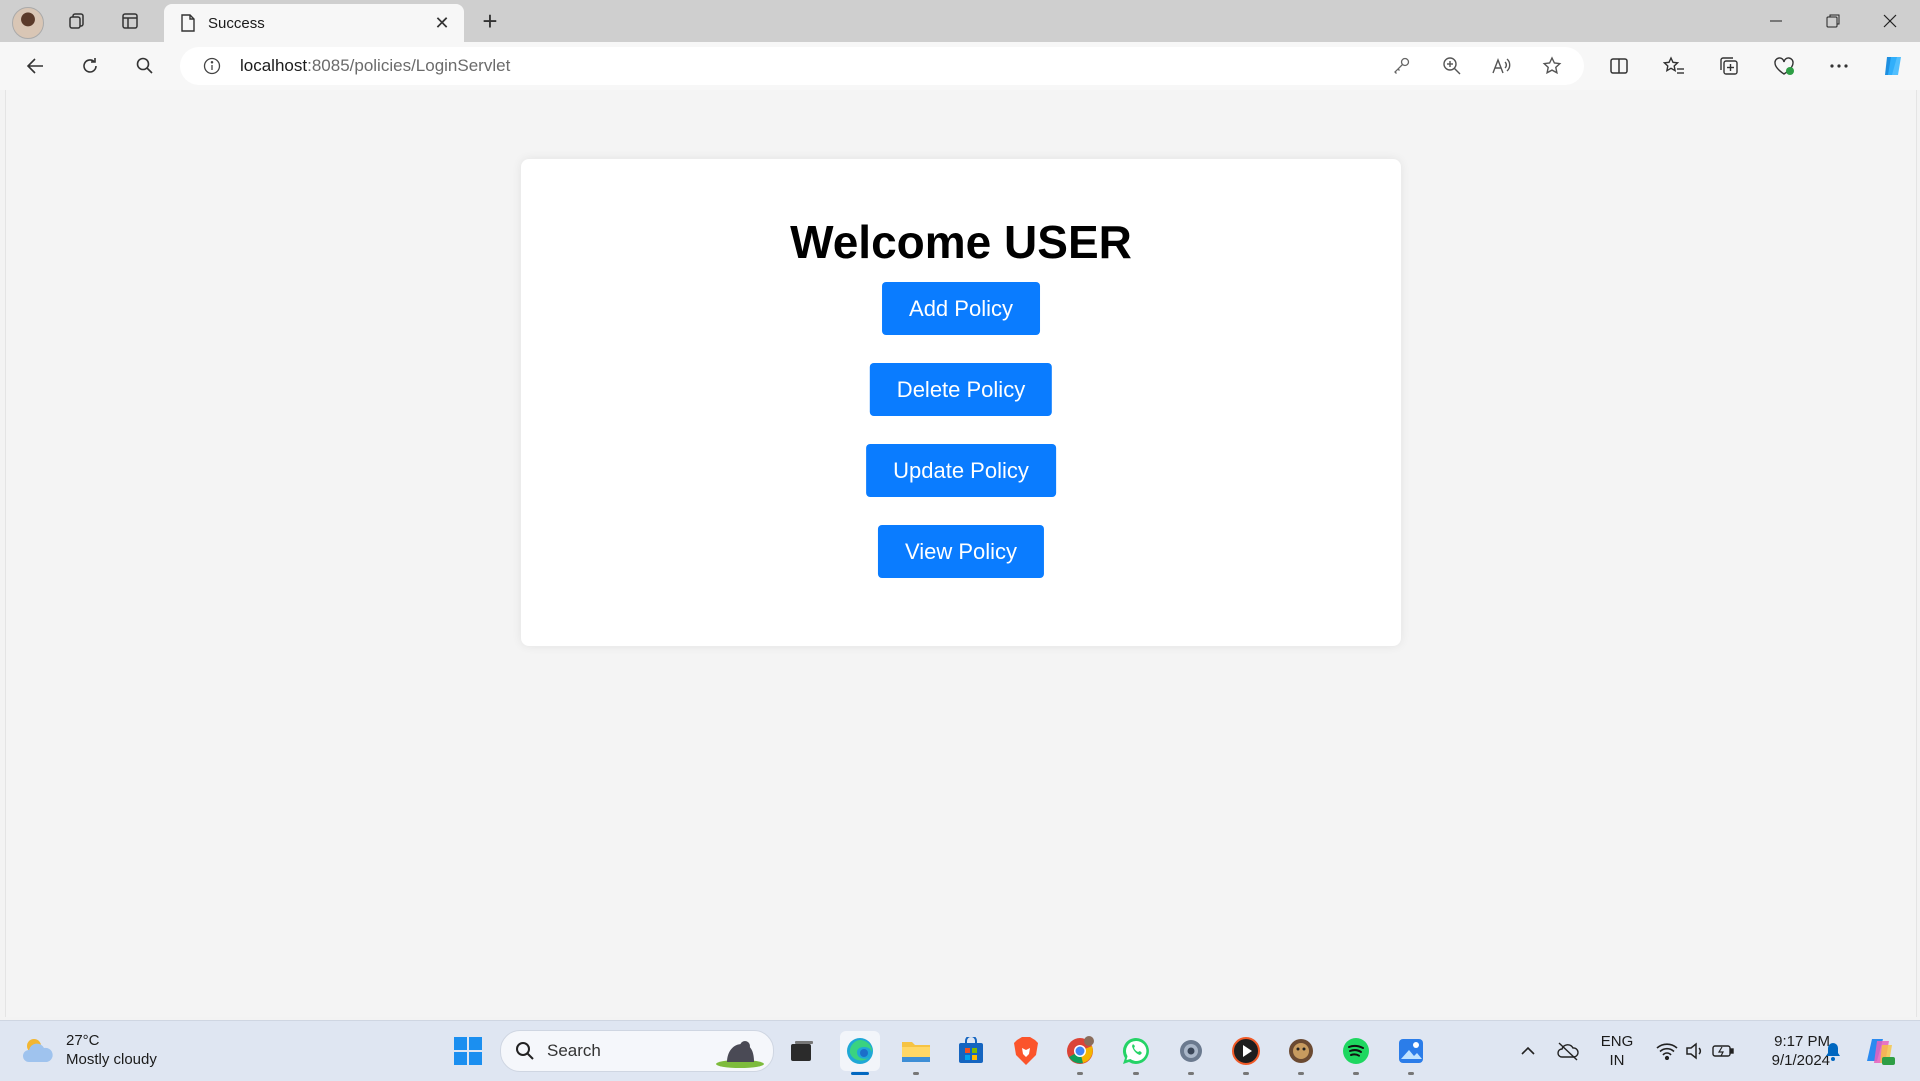 The width and height of the screenshot is (1920, 1081). What do you see at coordinates (35, 66) in the screenshot?
I see `back-icon` at bounding box center [35, 66].